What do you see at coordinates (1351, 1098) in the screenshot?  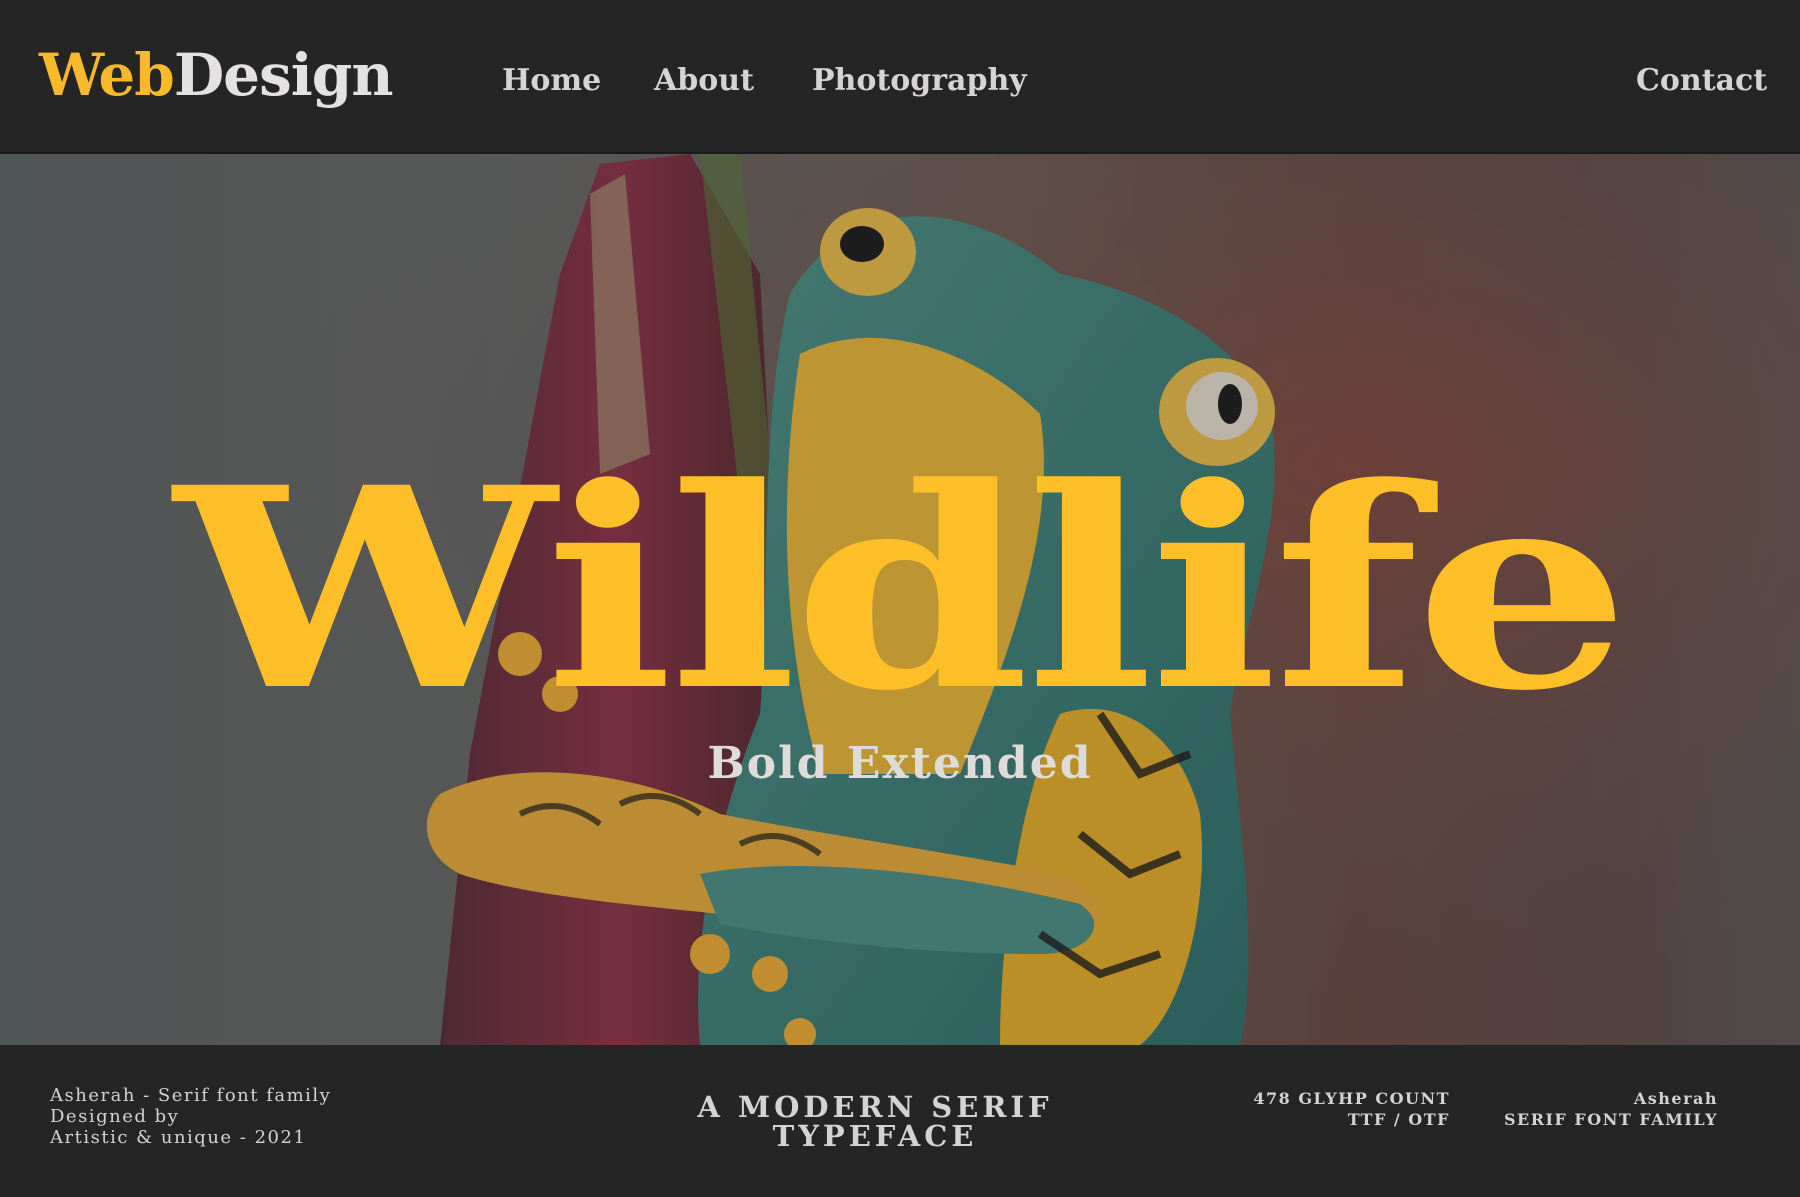 I see `glyph-count: 478 GLYHP COUNT` at bounding box center [1351, 1098].